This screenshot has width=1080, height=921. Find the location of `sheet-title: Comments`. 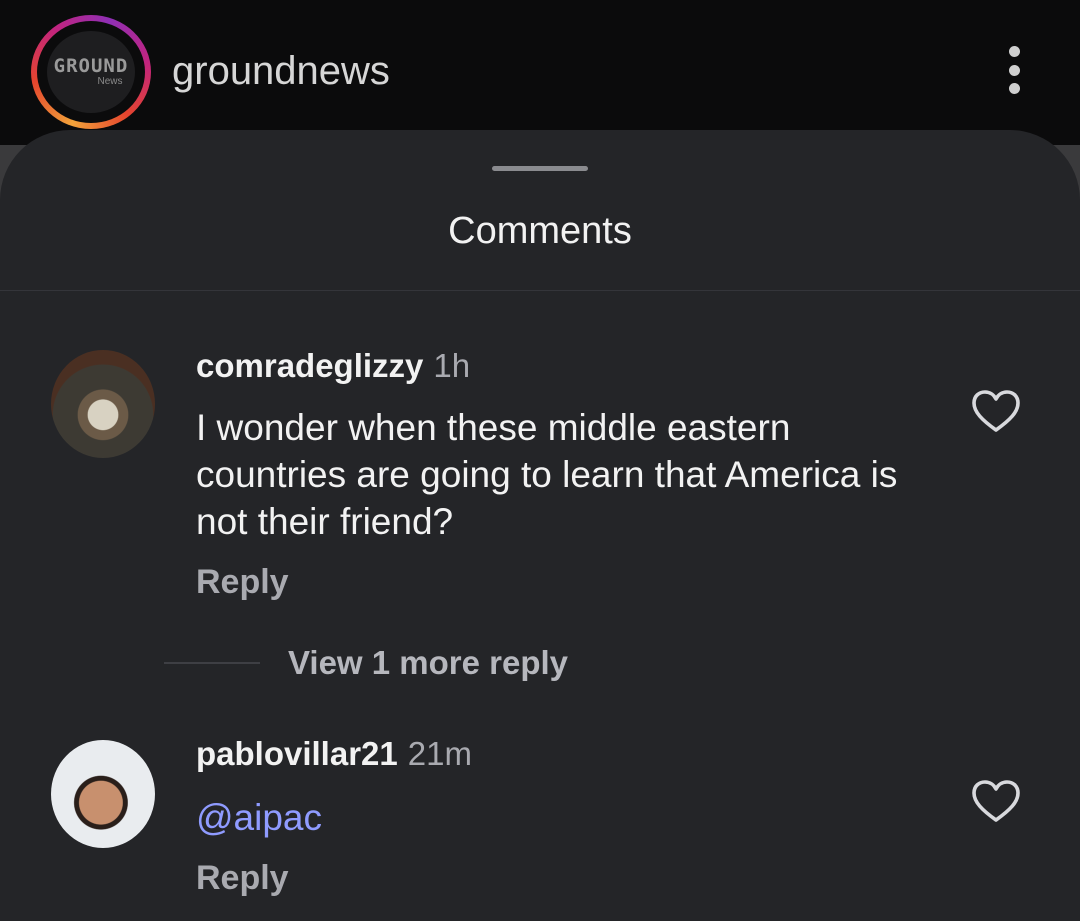

sheet-title: Comments is located at coordinates (540, 231).